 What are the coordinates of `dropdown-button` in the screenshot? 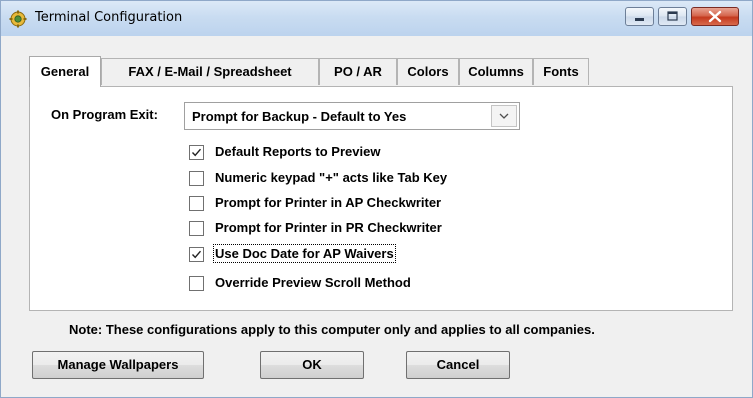 It's located at (504, 116).